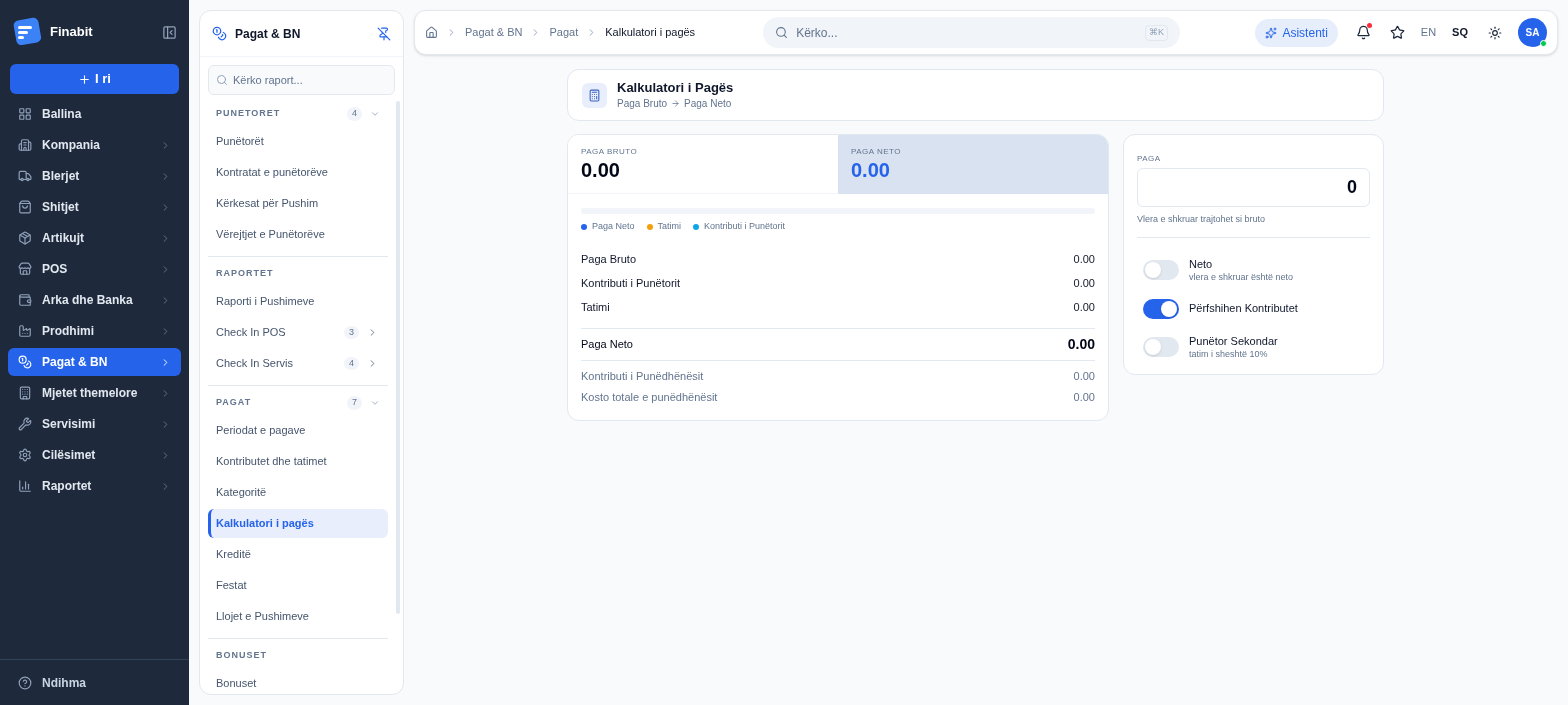  I want to click on section-heading: PUNETORET, so click(249, 114).